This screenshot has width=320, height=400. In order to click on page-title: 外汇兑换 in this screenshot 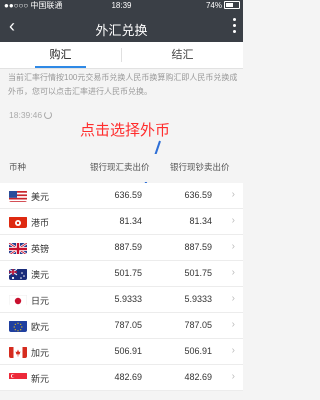, I will do `click(121, 30)`.